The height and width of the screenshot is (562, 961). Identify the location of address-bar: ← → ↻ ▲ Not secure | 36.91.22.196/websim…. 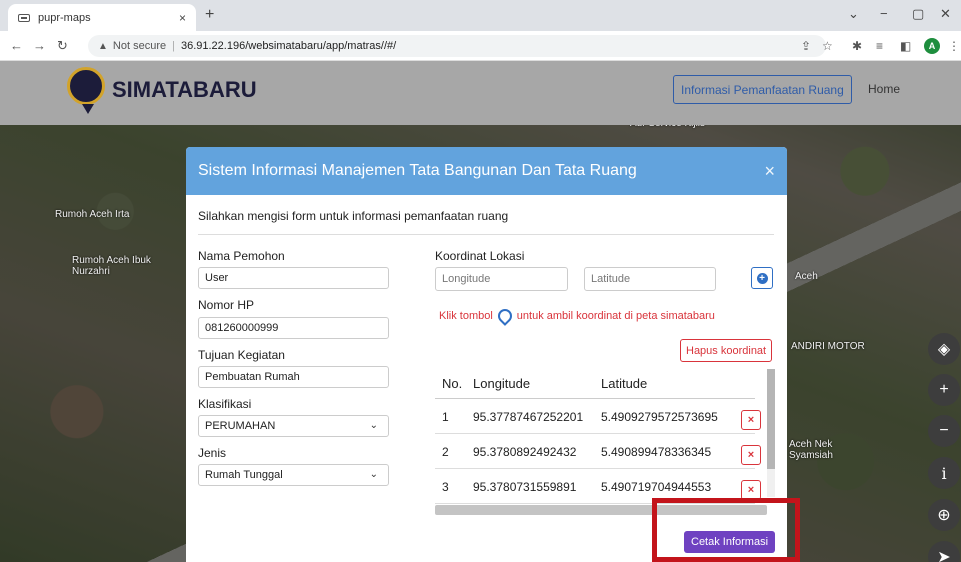
(480, 46).